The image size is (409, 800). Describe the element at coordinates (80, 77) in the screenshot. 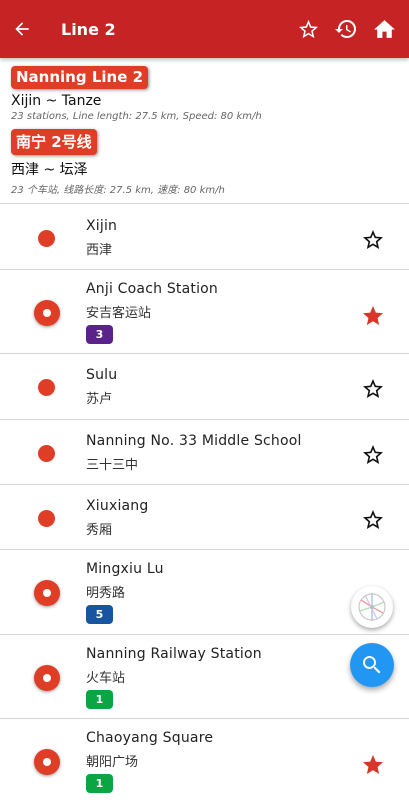

I see `line-name-badge: Nanning Line 2` at that location.